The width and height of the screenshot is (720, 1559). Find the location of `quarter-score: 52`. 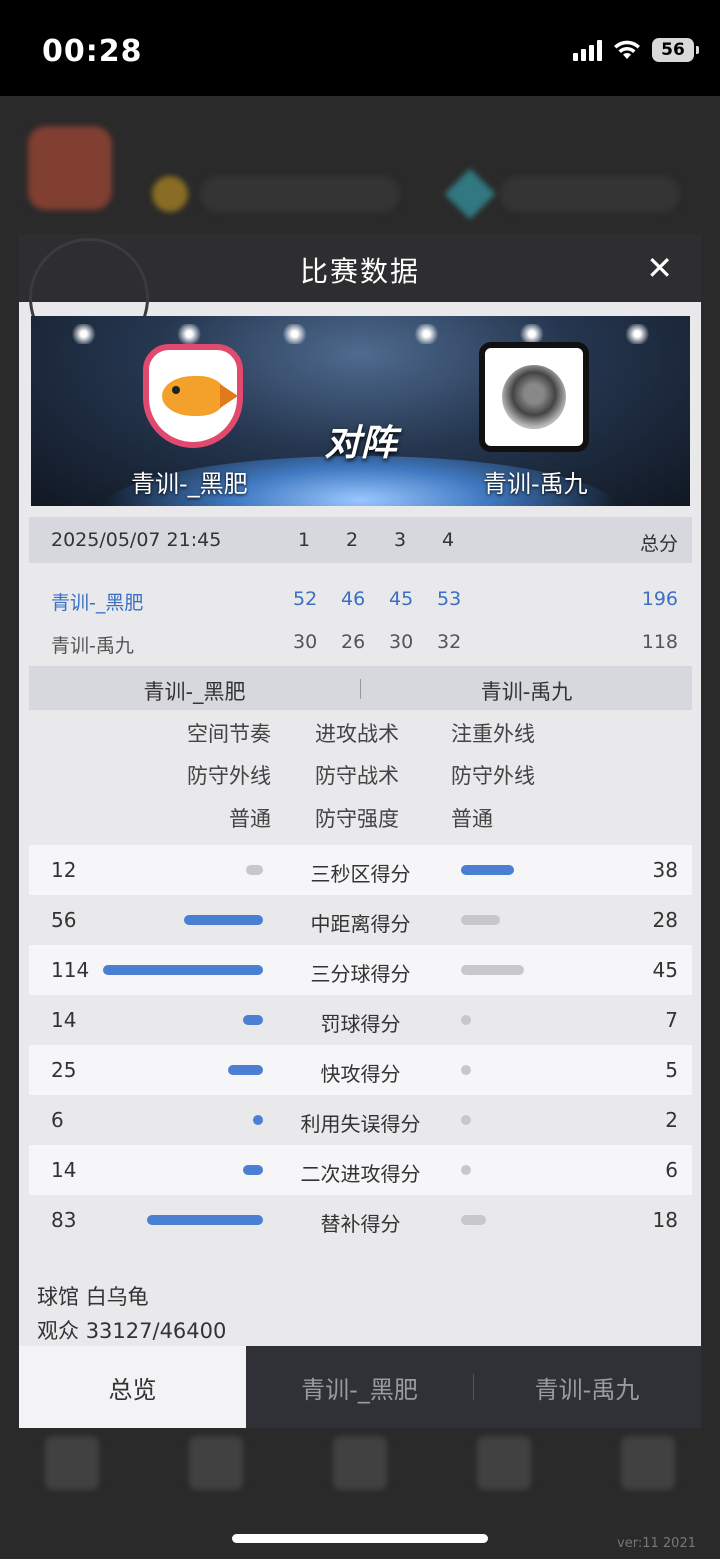

quarter-score: 52 is located at coordinates (305, 599).